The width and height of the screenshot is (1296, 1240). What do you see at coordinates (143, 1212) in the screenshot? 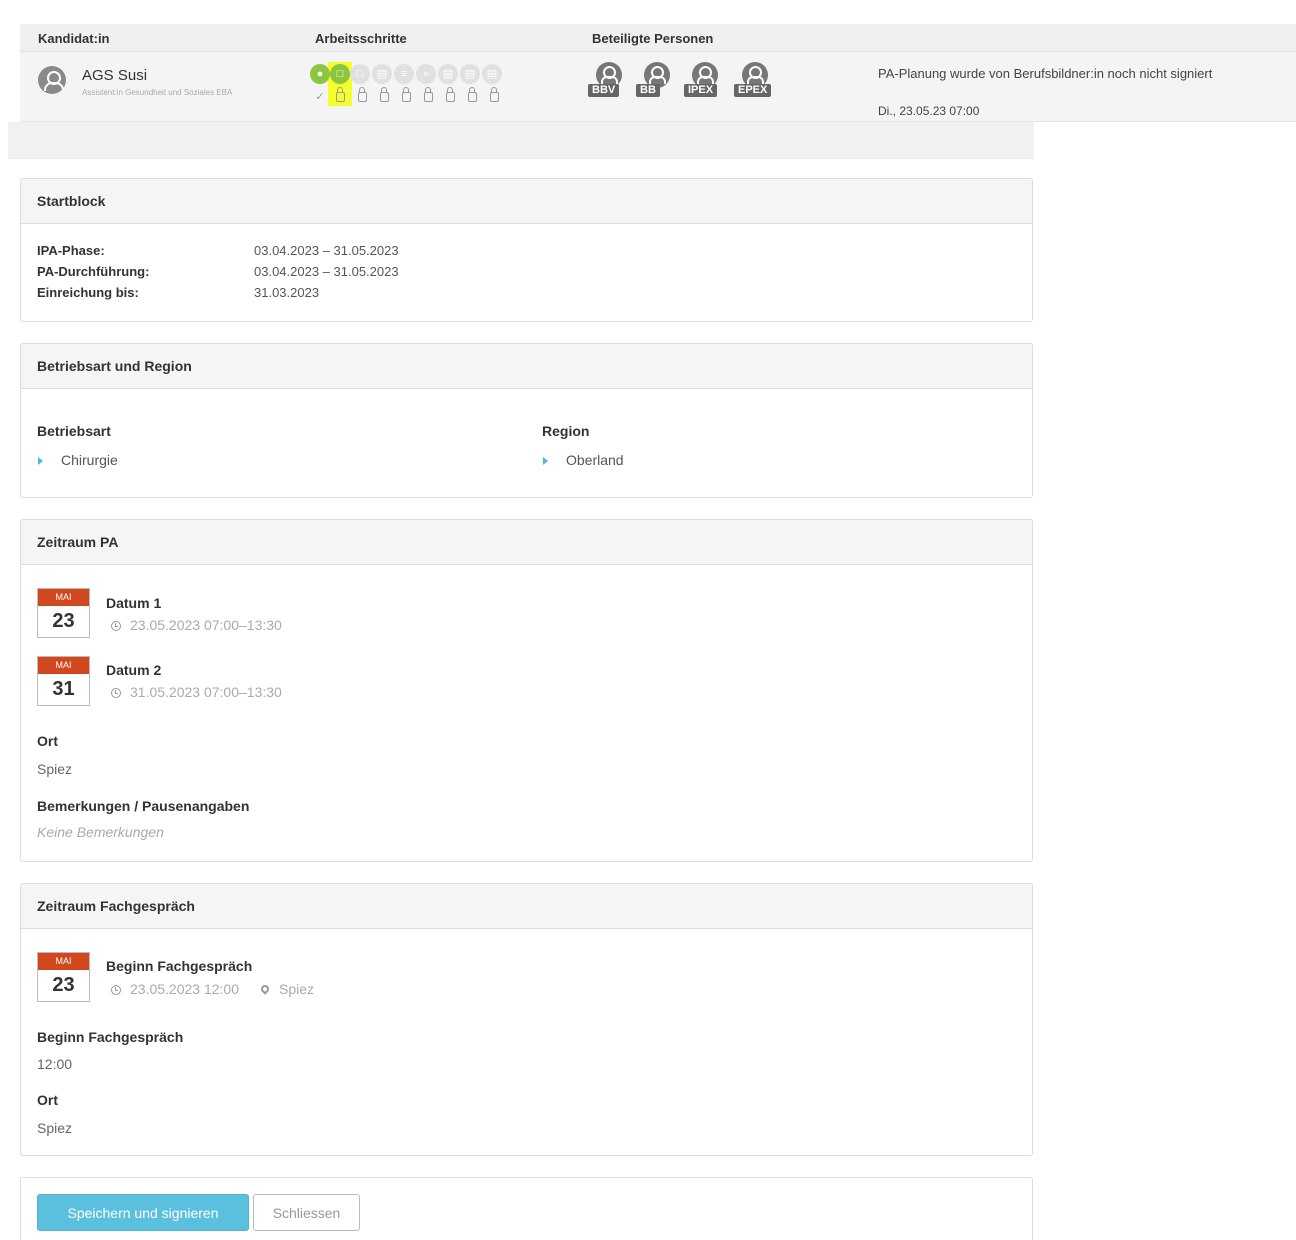
I see `save-and-sign-button: Speichern und signieren` at bounding box center [143, 1212].